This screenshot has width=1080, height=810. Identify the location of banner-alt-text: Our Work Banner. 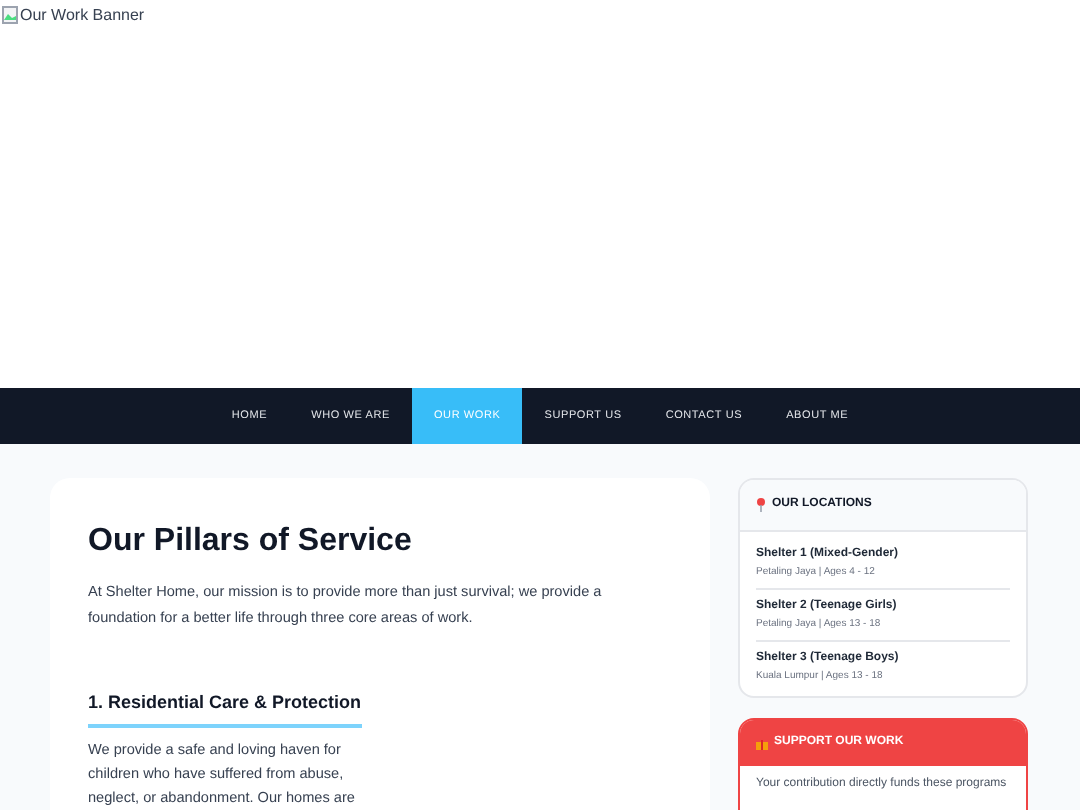
(82, 16).